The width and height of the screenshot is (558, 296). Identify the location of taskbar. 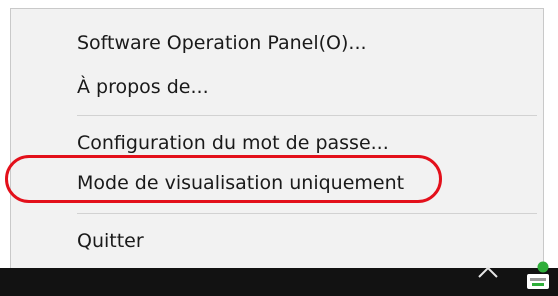
(279, 282).